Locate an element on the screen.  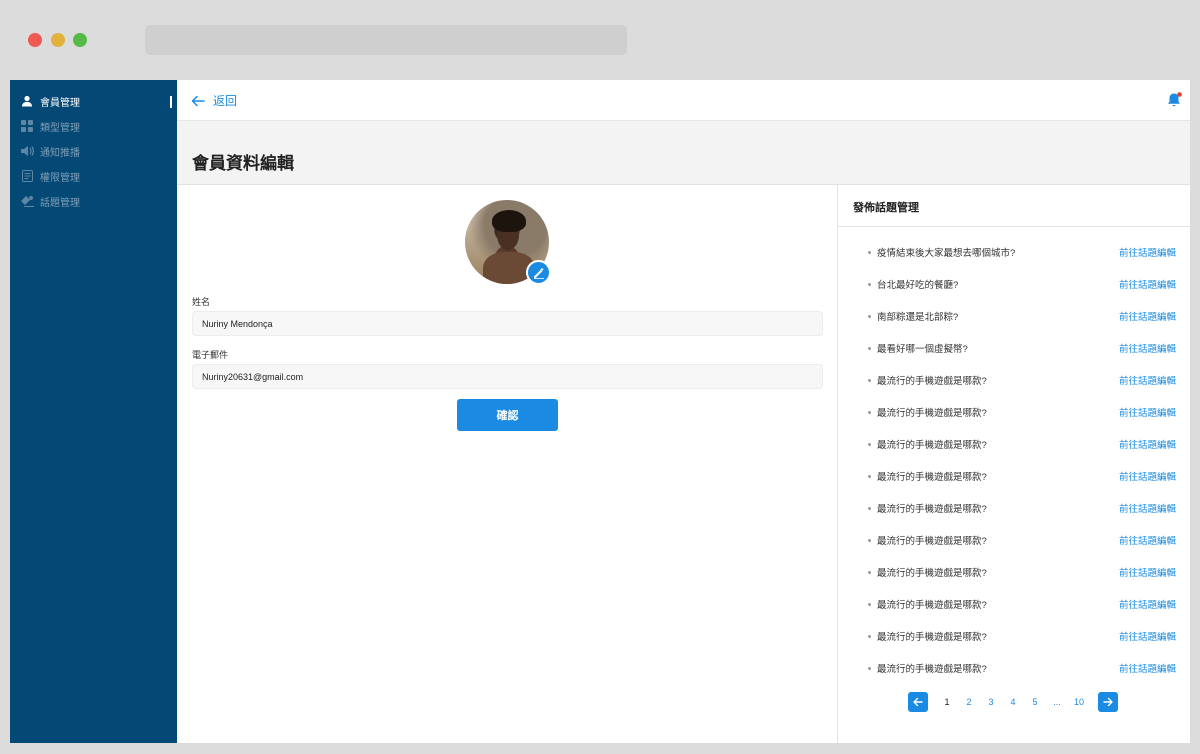
address-bar is located at coordinates (386, 40).